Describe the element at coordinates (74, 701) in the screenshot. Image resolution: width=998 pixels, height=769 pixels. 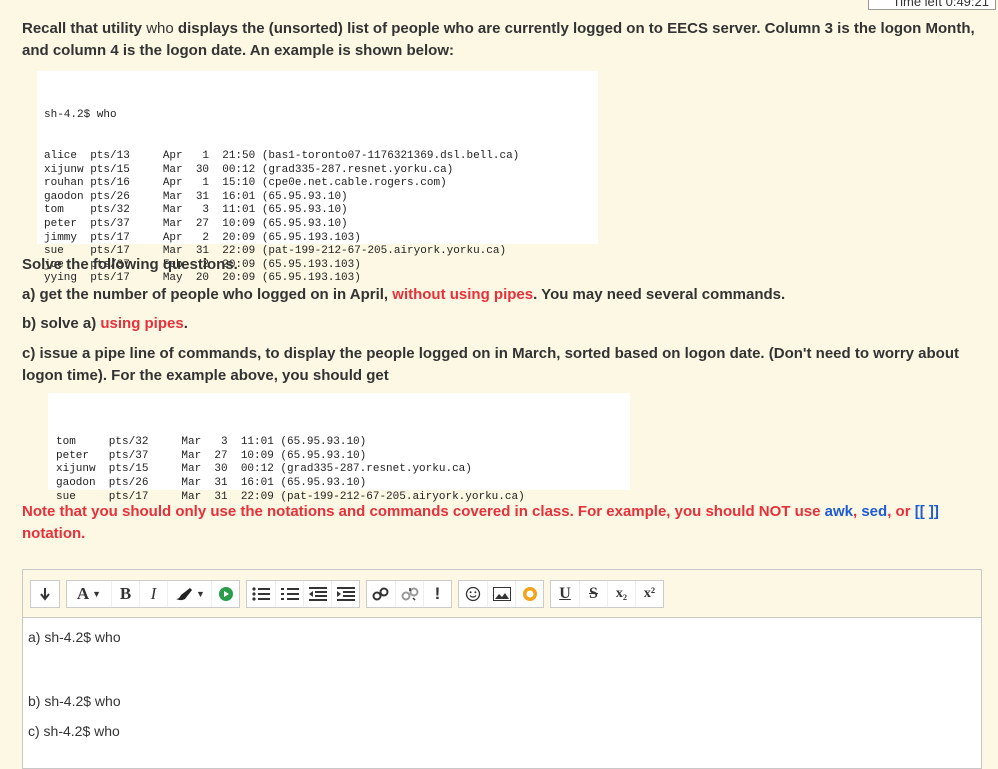
I see `answer-line: b) sh-4.2$ who` at that location.